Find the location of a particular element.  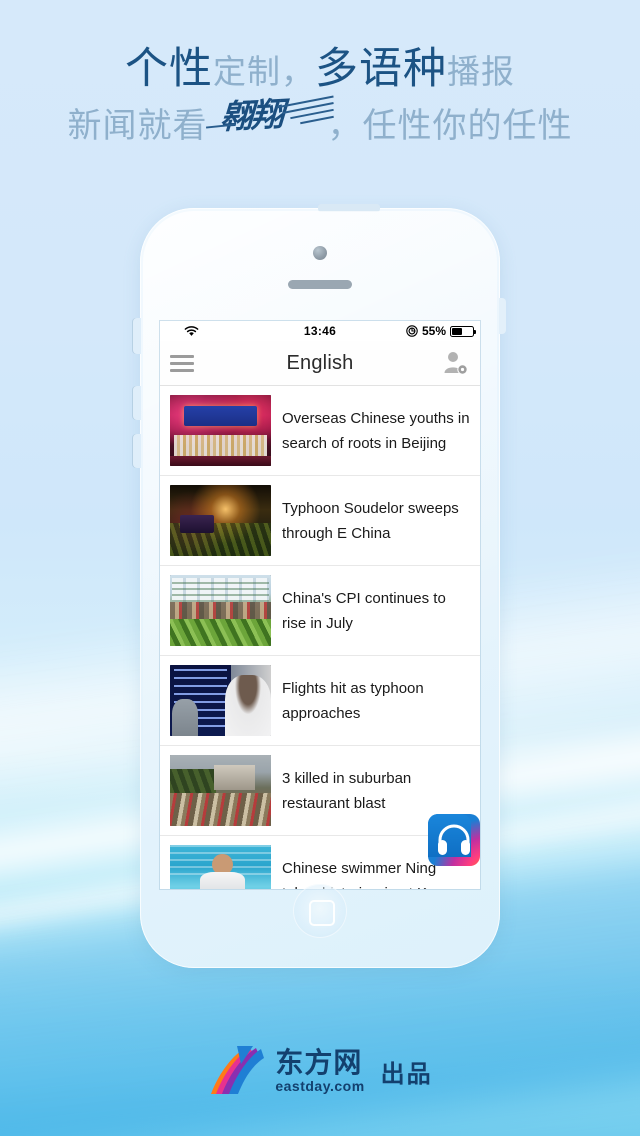

tagline-seg-personalize: 个性 is located at coordinates (169, 69).